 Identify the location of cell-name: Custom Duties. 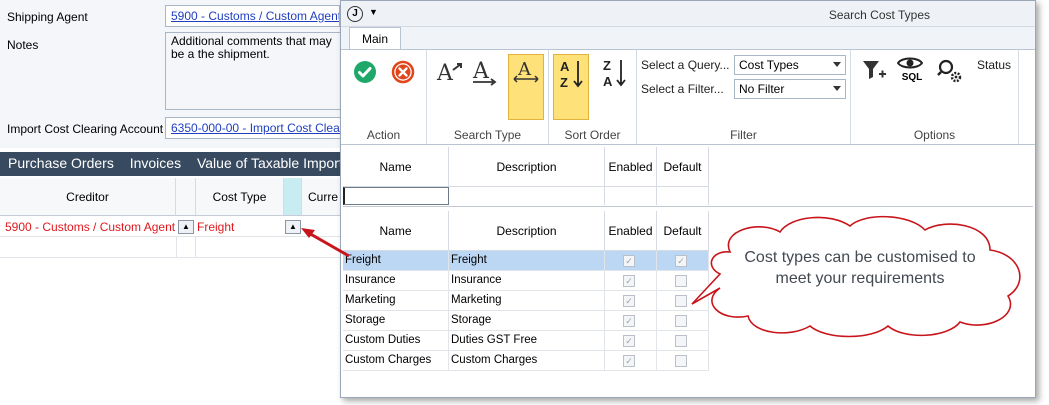
(396, 341).